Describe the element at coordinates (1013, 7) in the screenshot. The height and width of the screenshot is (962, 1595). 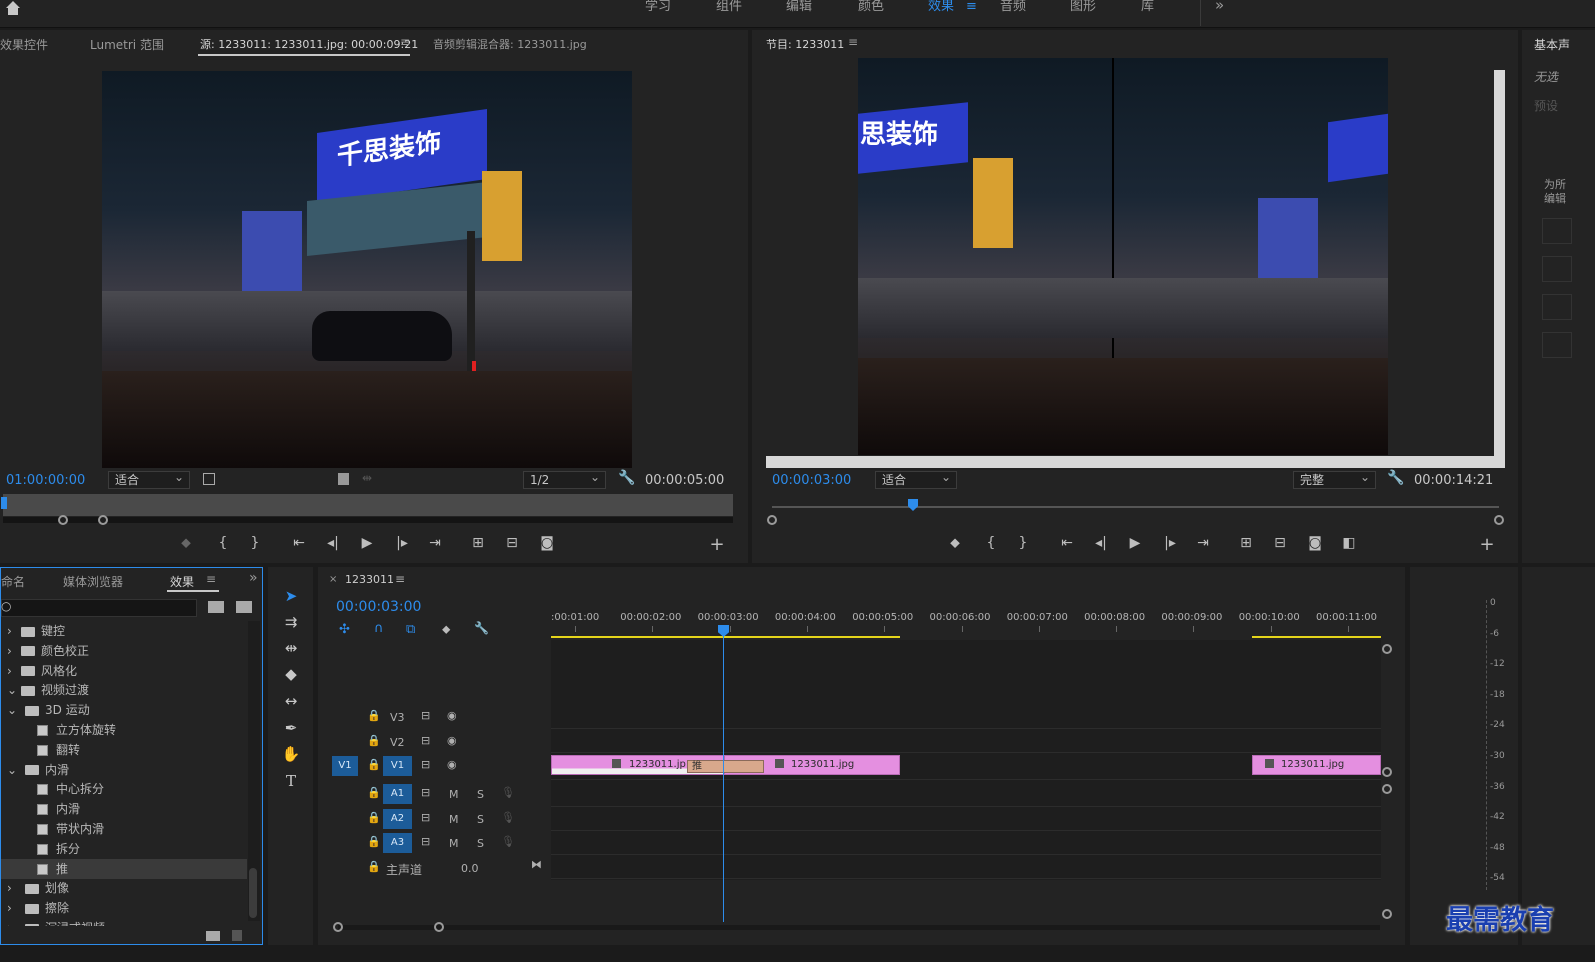
I see `workspace-audio: 音频` at that location.